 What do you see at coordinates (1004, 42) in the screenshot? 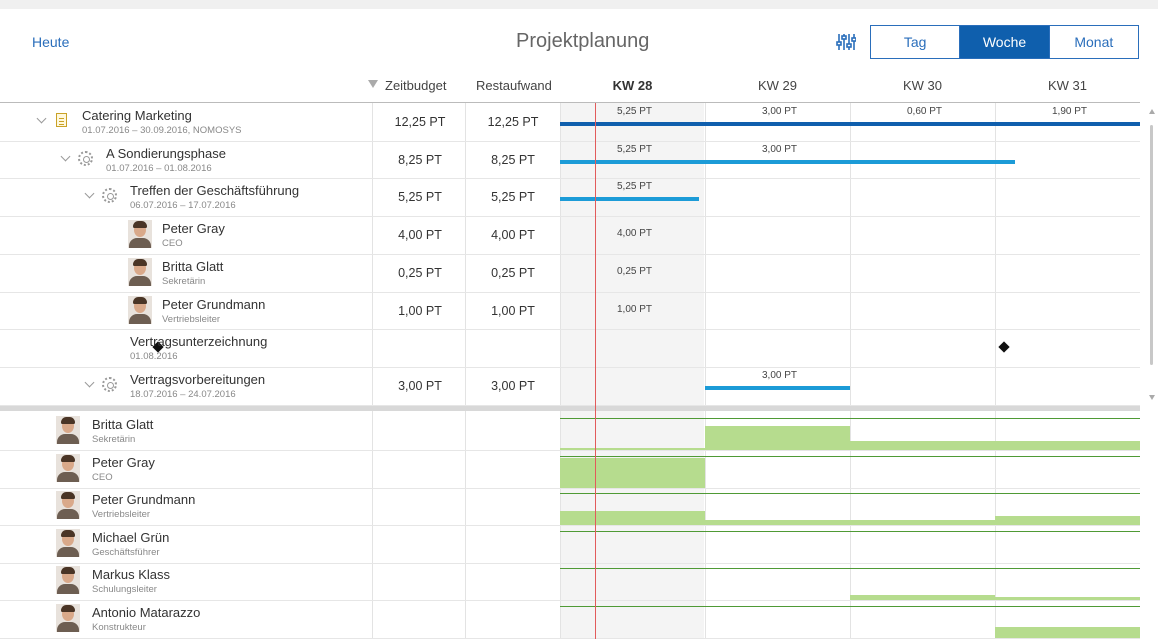
I see `view-week-button: Woche` at bounding box center [1004, 42].